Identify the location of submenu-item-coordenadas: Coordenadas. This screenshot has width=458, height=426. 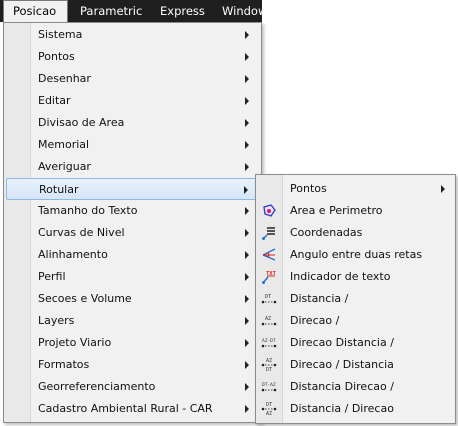
(355, 233).